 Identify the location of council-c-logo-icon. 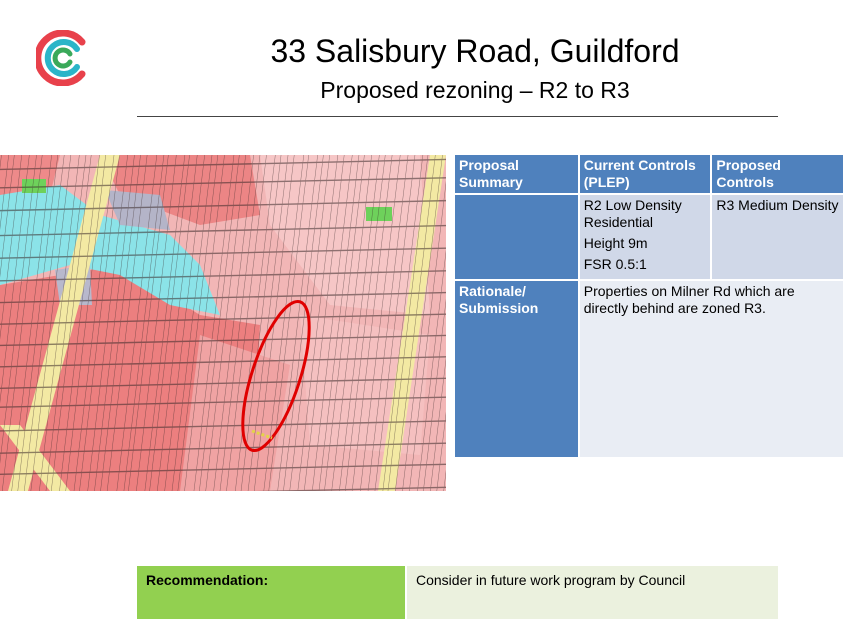
(61, 58).